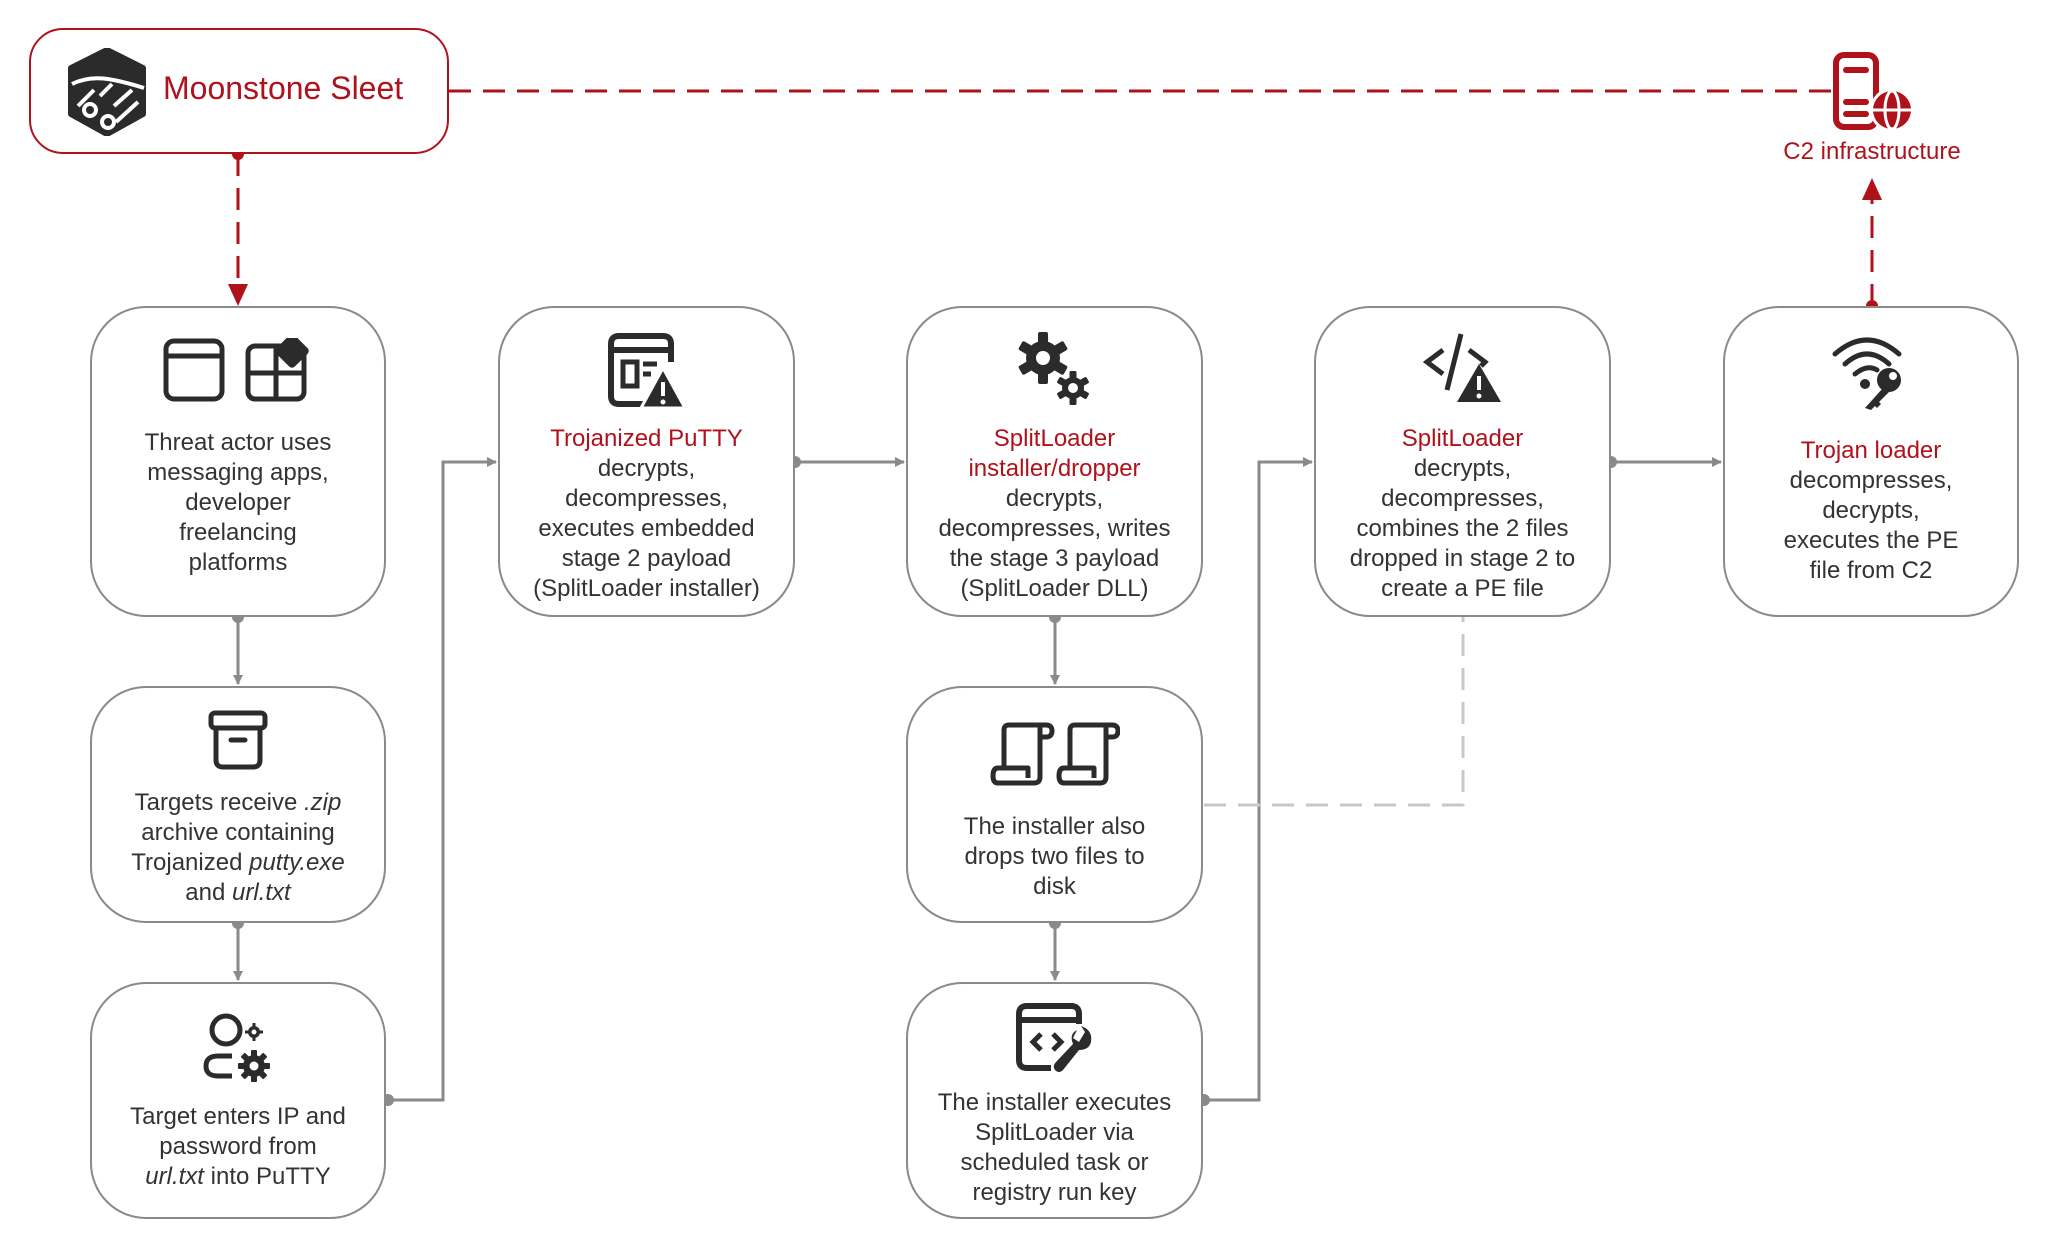 Image resolution: width=2048 pixels, height=1247 pixels. I want to click on step-text-line: and url.txt, so click(238, 893).